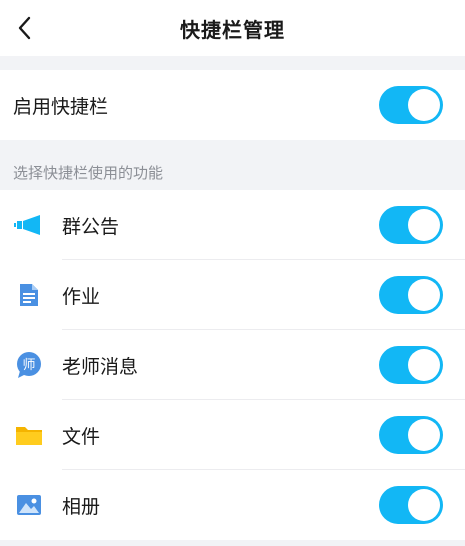 This screenshot has width=465, height=546. I want to click on feature-label: 作业, so click(81, 296).